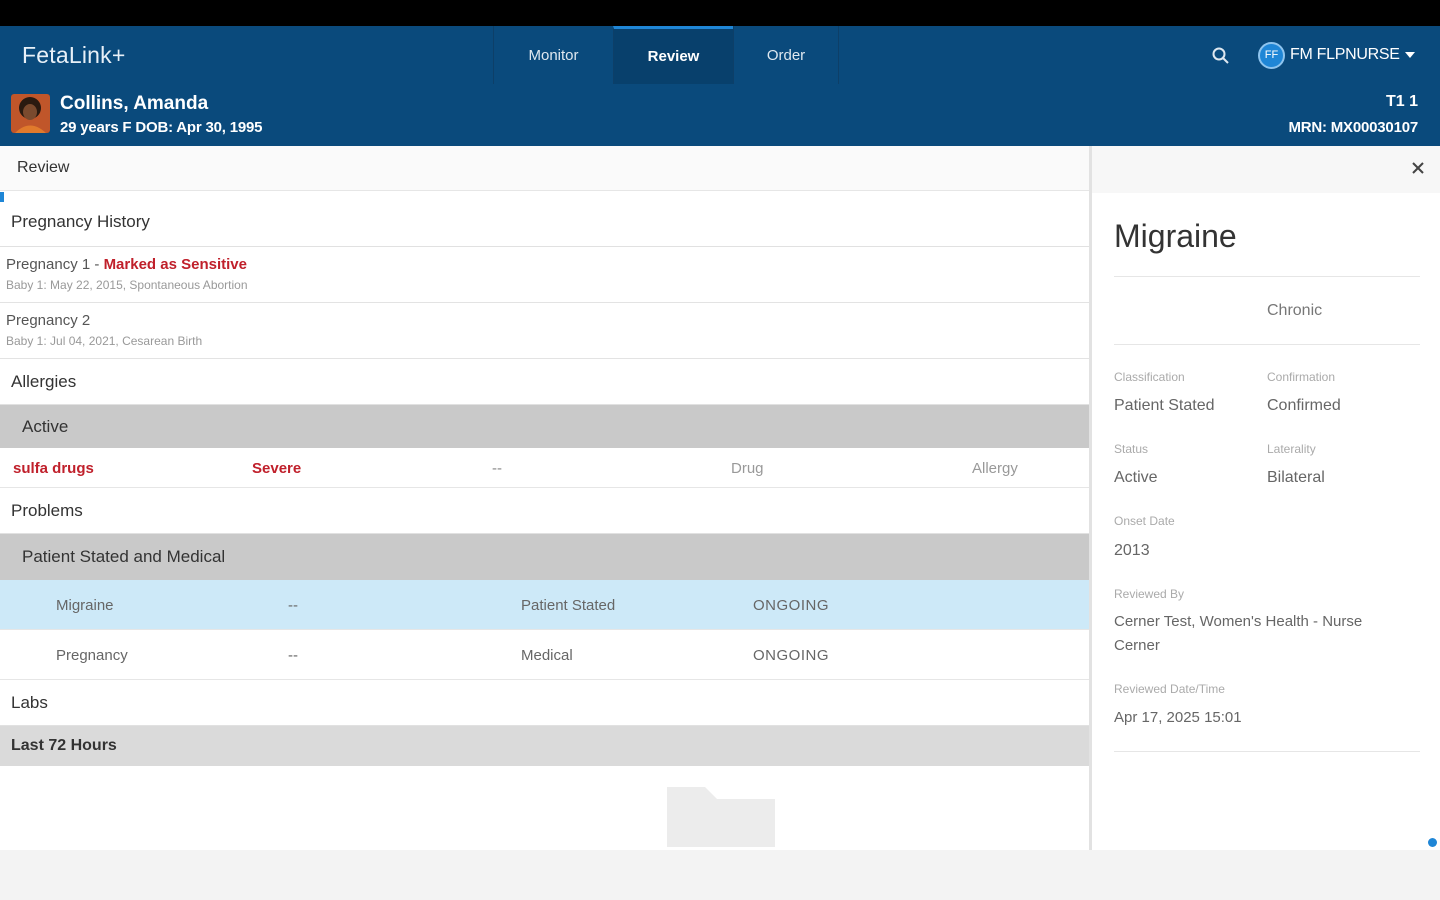 Image resolution: width=1440 pixels, height=900 pixels. I want to click on allergy-reaction: --, so click(497, 468).